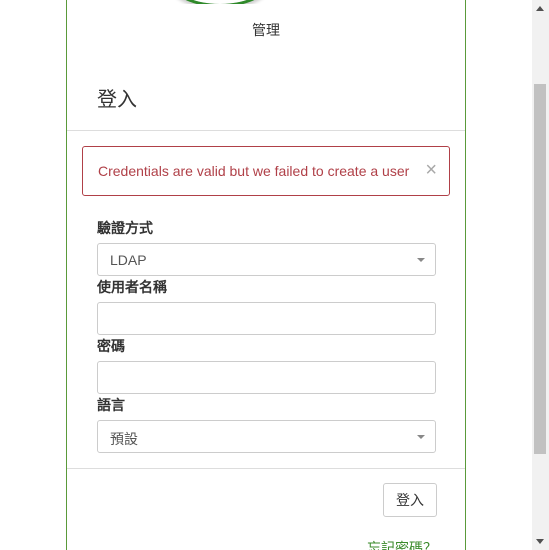 The width and height of the screenshot is (549, 550). I want to click on username-input, so click(266, 318).